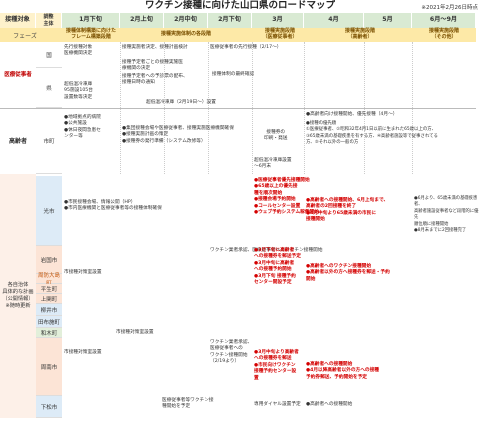 The image size is (480, 434). What do you see at coordinates (186, 20) in the screenshot?
I see `header-feb-mid: 2月中旬` at bounding box center [186, 20].